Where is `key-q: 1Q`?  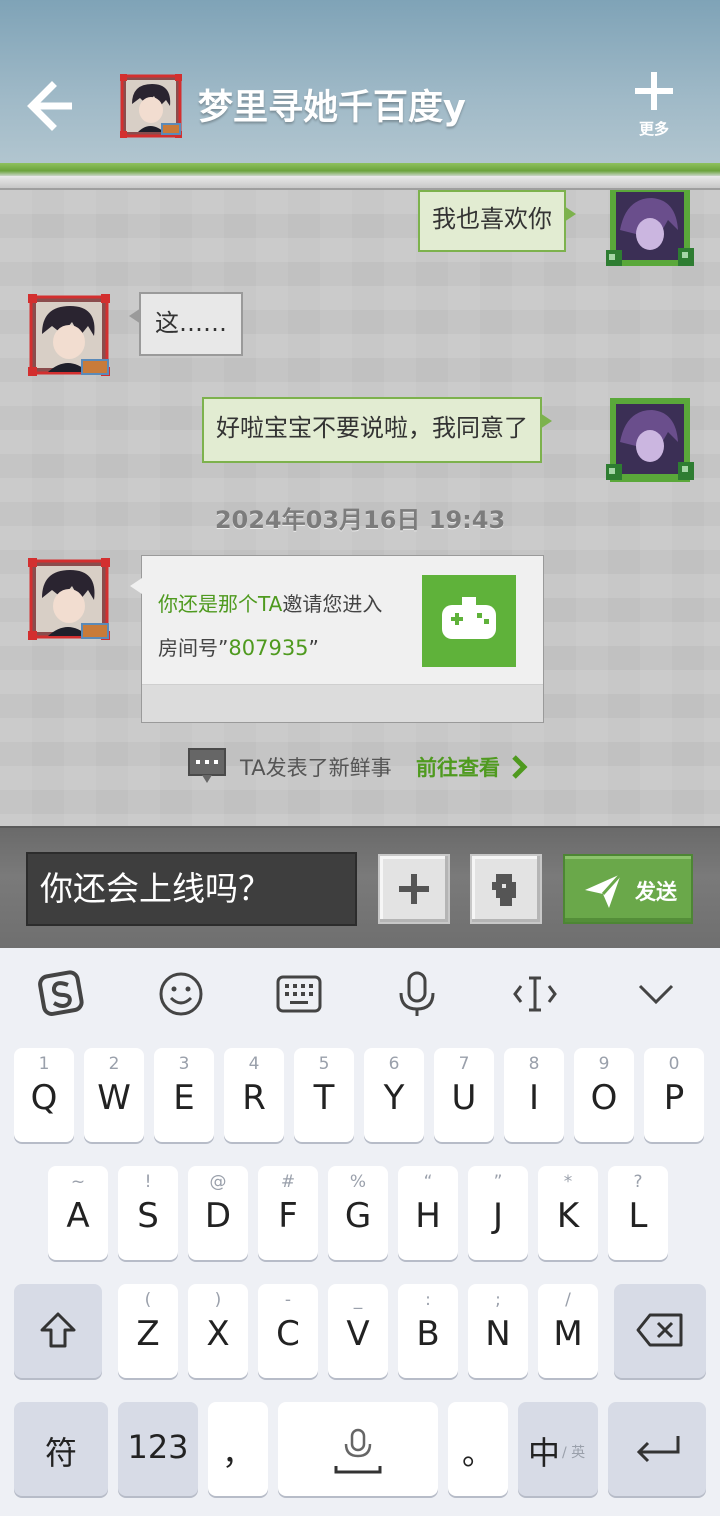 key-q: 1Q is located at coordinates (44, 1095).